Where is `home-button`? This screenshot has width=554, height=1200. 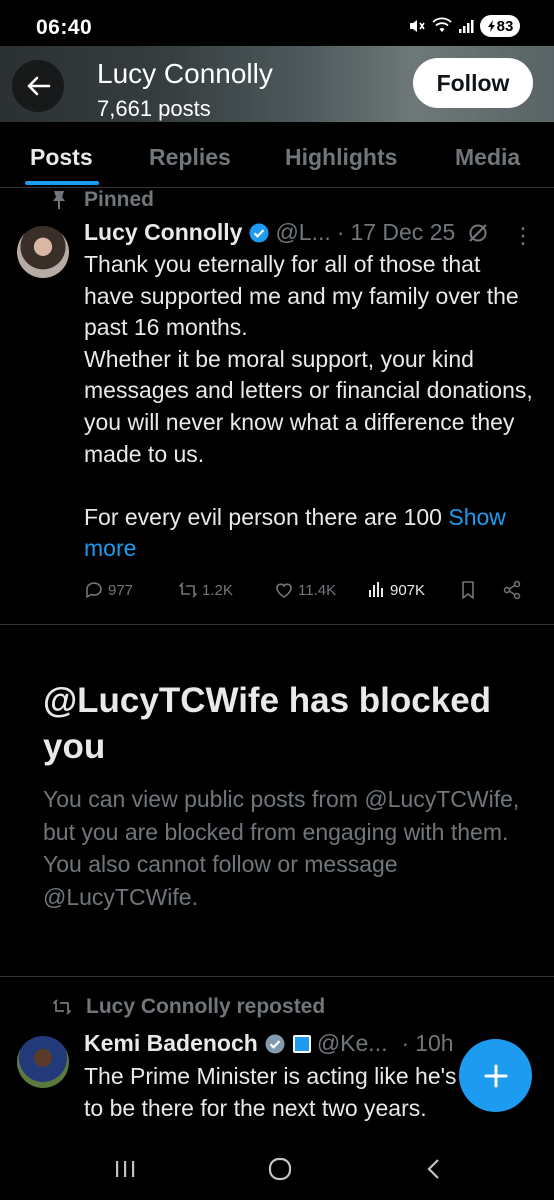
home-button is located at coordinates (280, 1169).